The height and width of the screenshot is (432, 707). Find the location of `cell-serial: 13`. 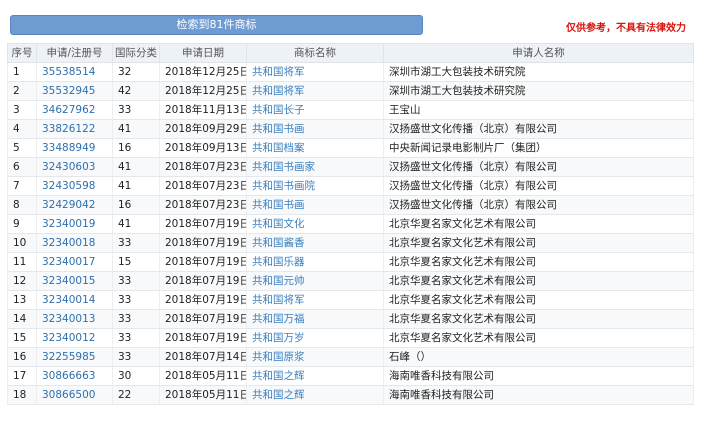

cell-serial: 13 is located at coordinates (22, 300).